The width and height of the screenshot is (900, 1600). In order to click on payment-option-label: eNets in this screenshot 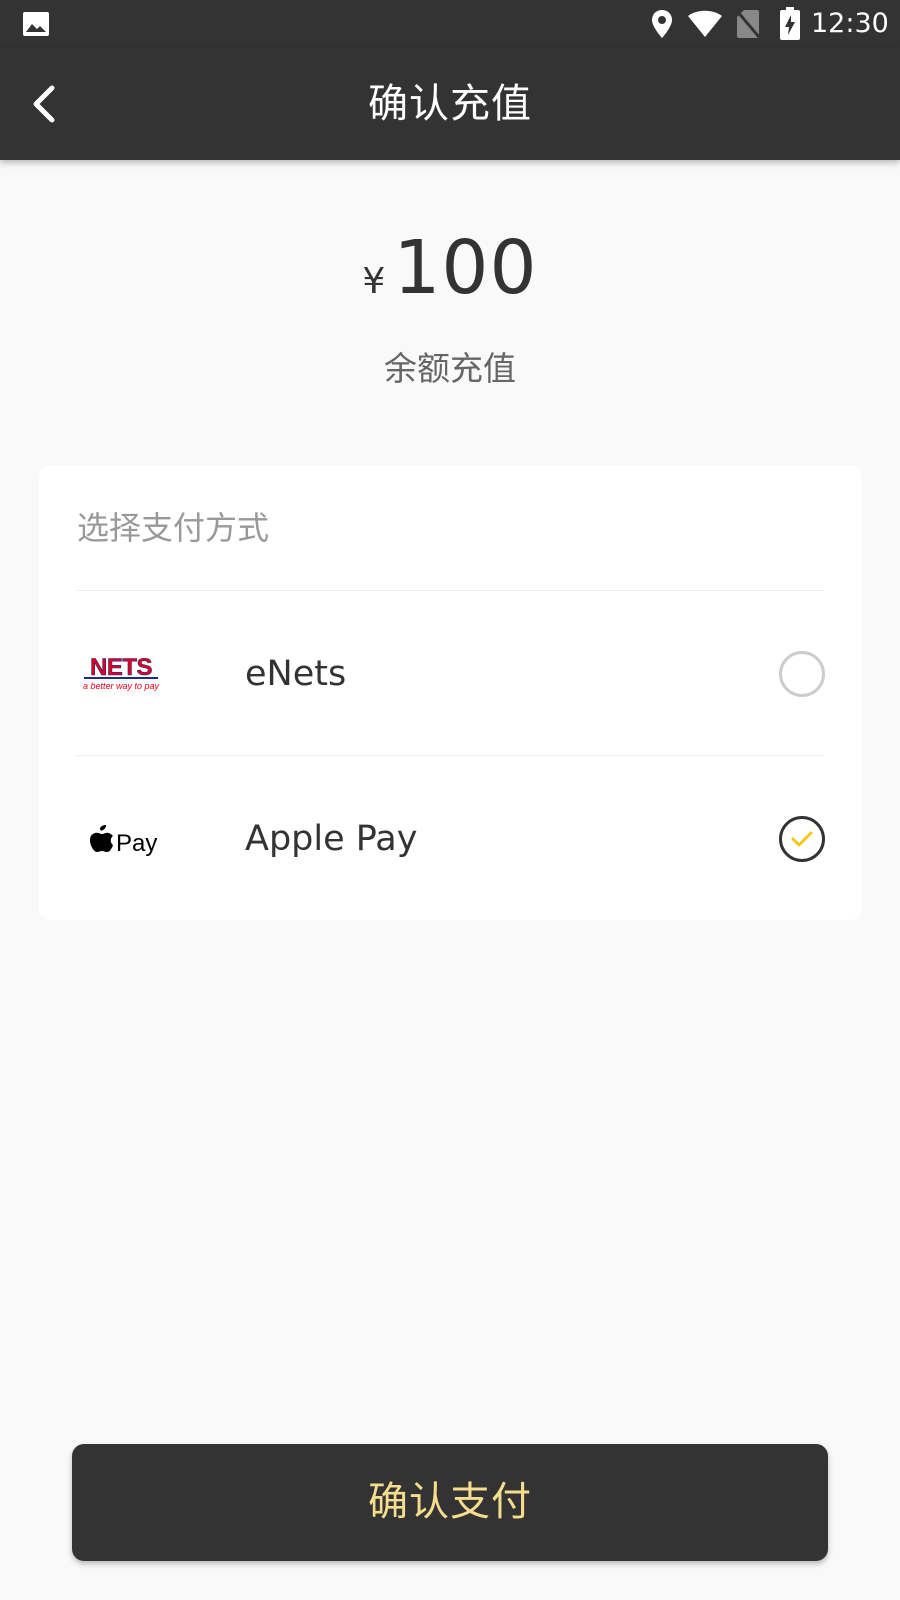, I will do `click(296, 674)`.